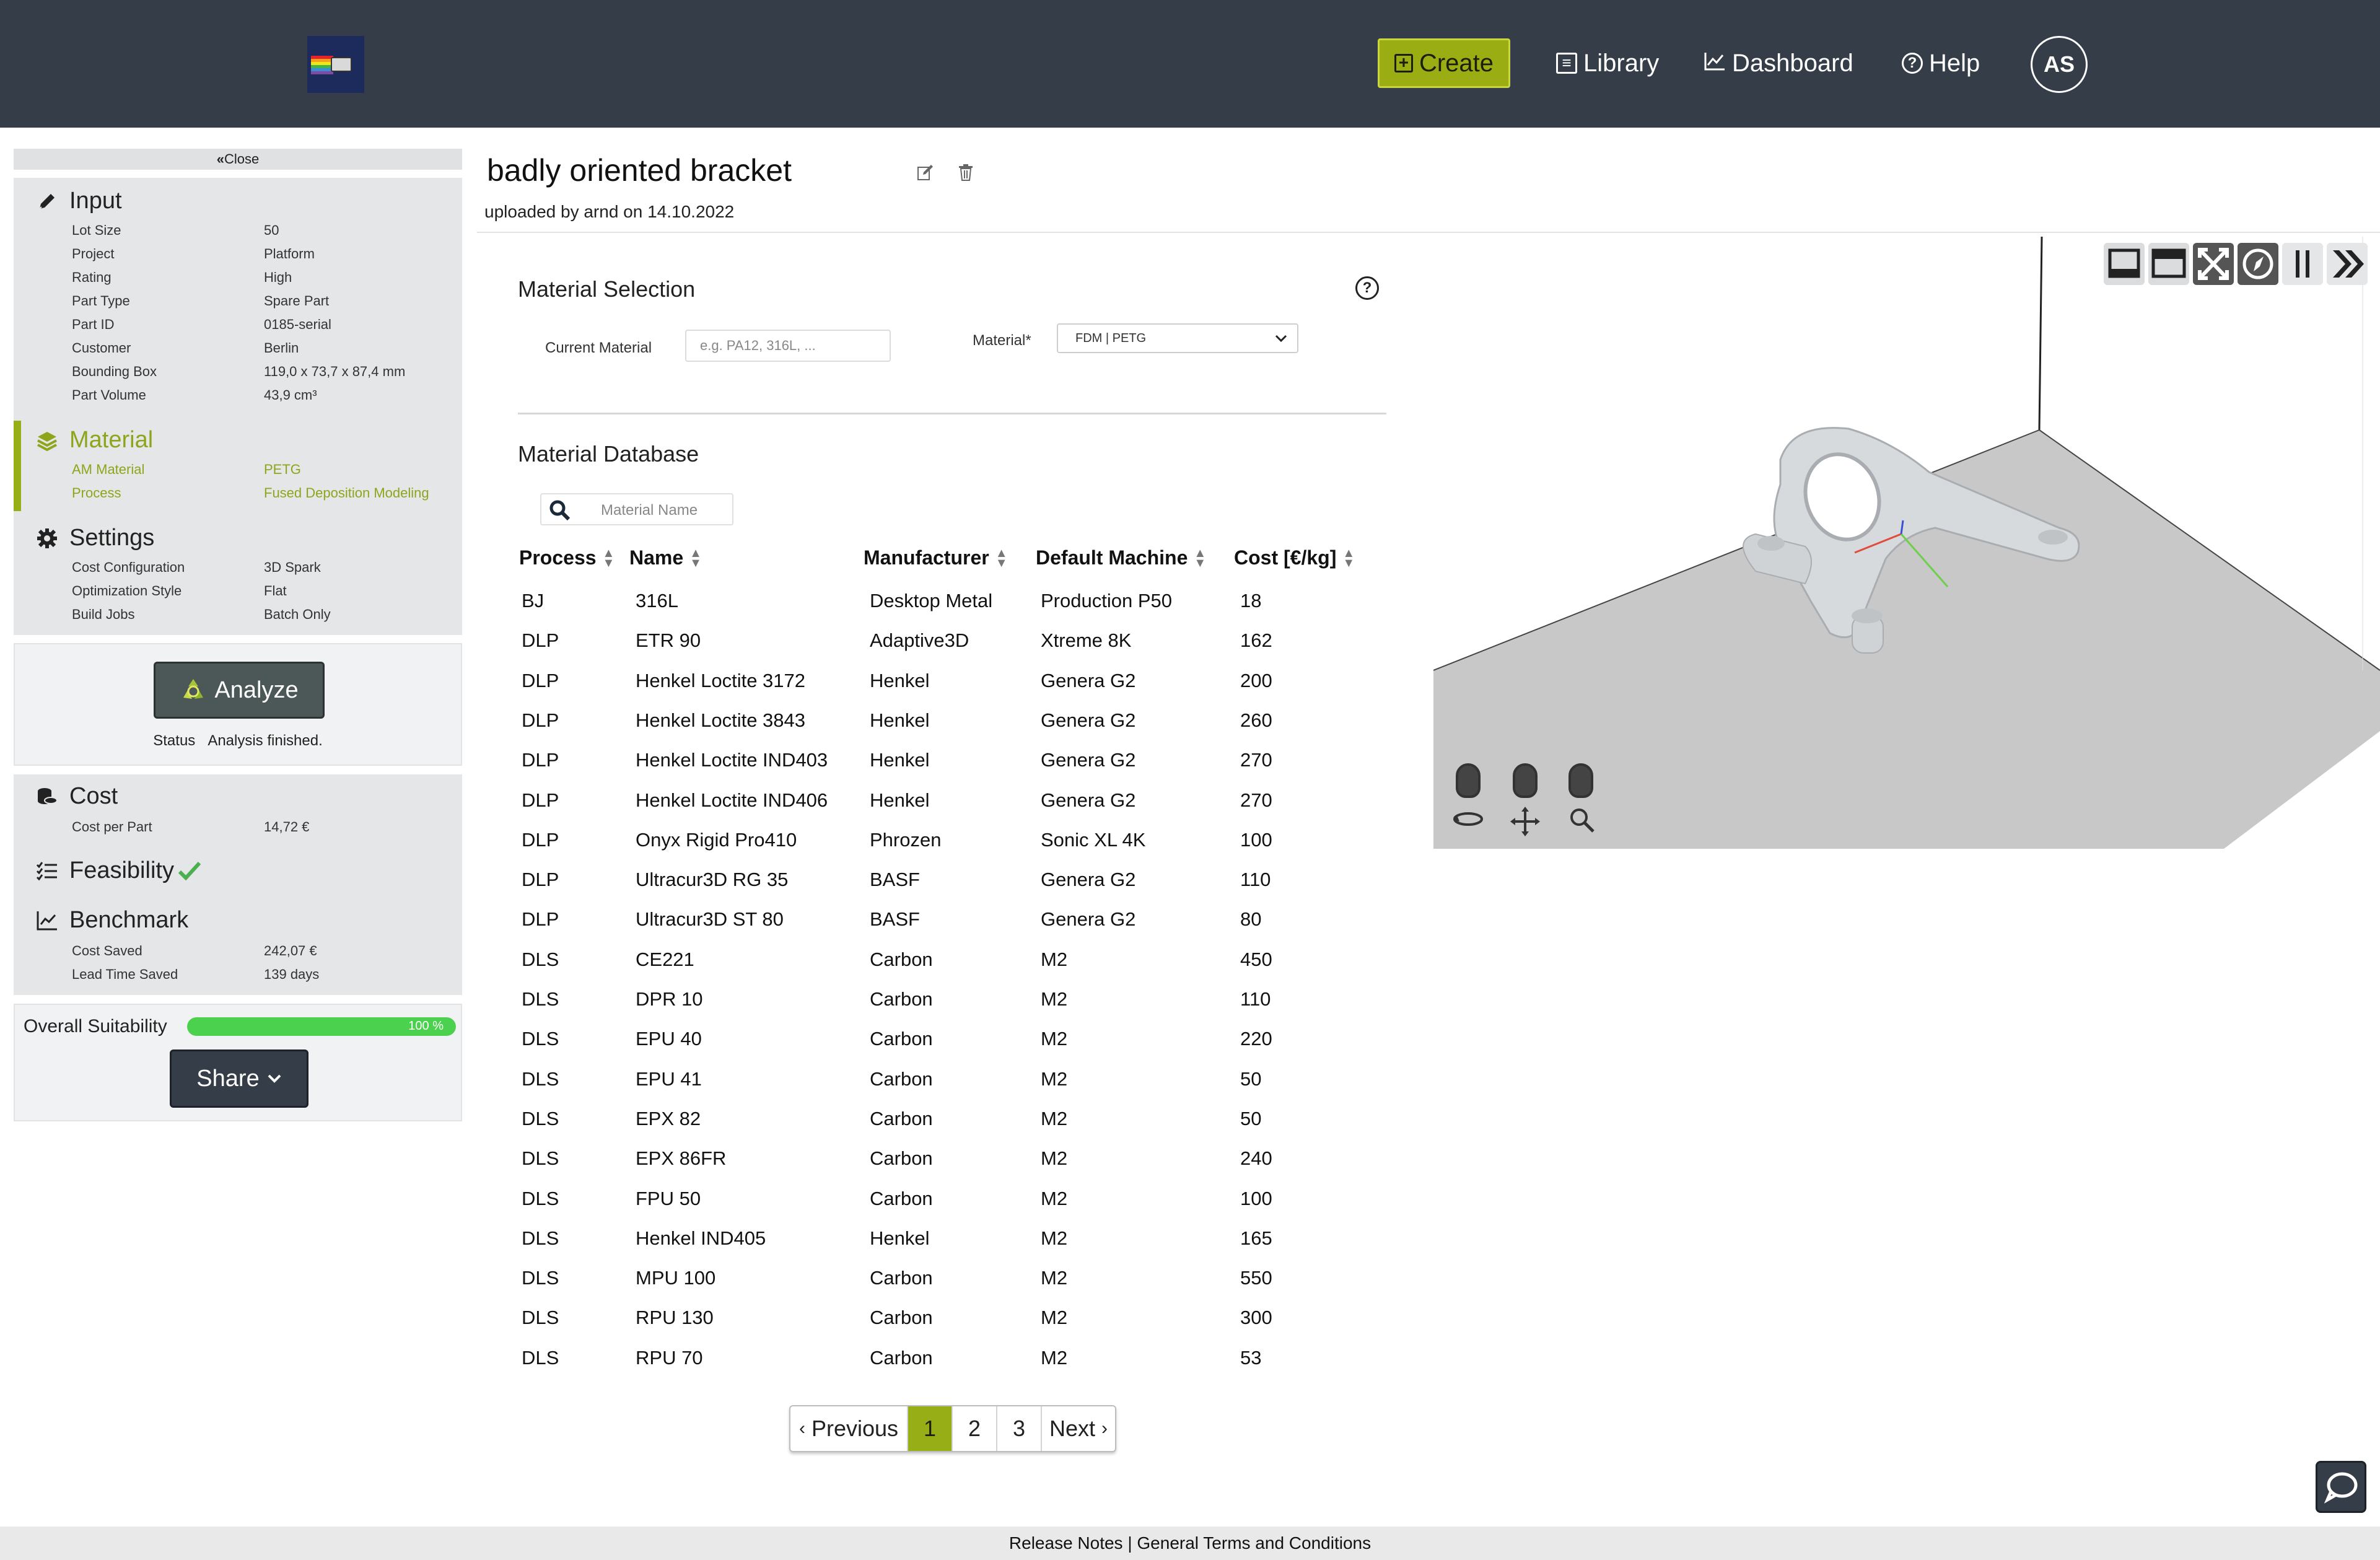 This screenshot has width=2380, height=1560. I want to click on fullscreen-button, so click(2213, 264).